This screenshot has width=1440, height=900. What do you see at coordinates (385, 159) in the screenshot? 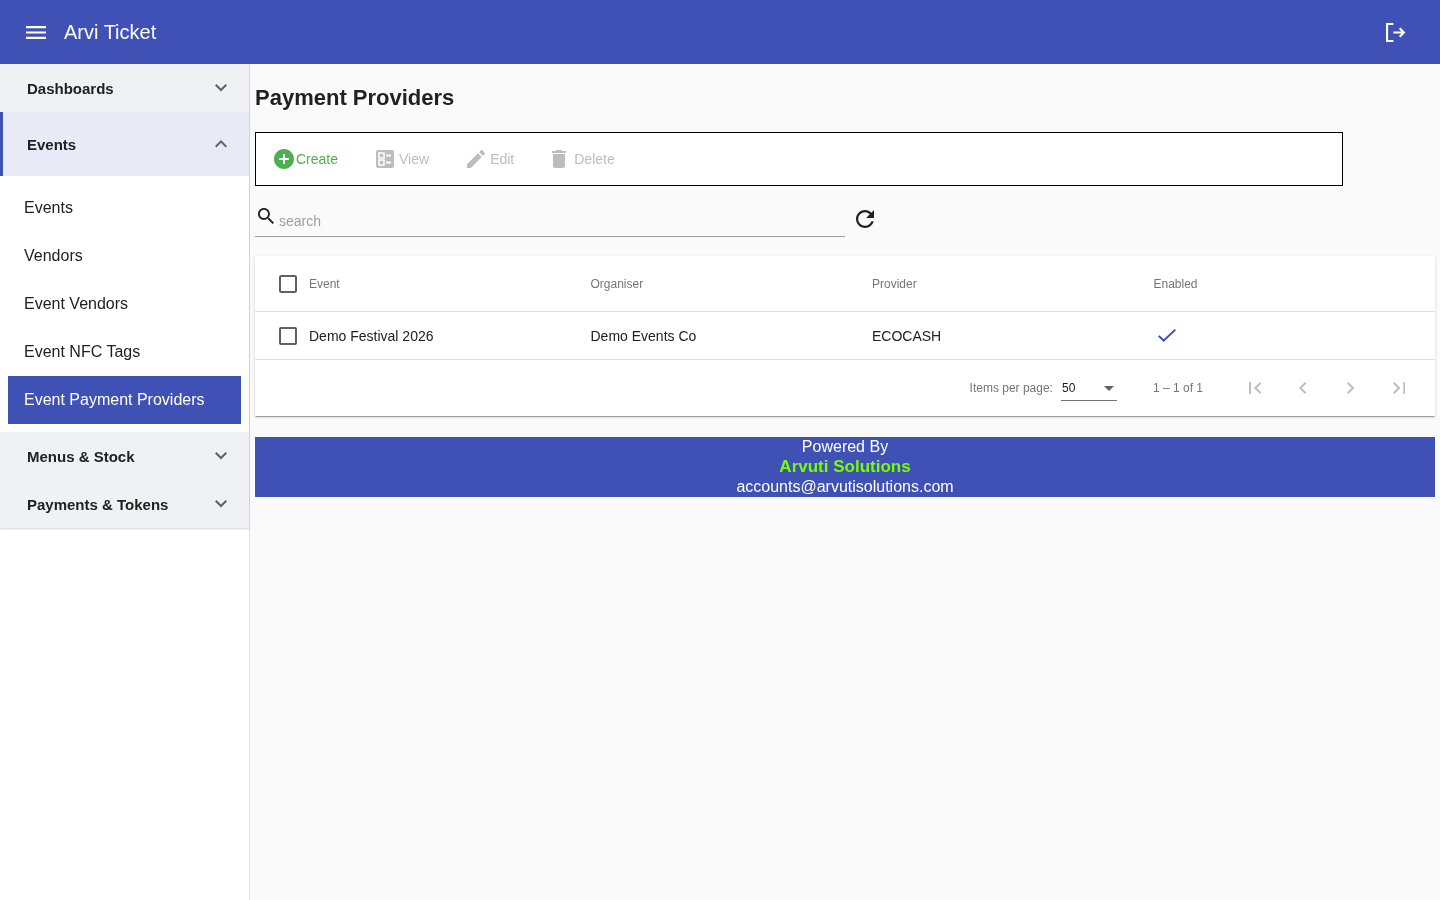
I see `list-view-icon` at bounding box center [385, 159].